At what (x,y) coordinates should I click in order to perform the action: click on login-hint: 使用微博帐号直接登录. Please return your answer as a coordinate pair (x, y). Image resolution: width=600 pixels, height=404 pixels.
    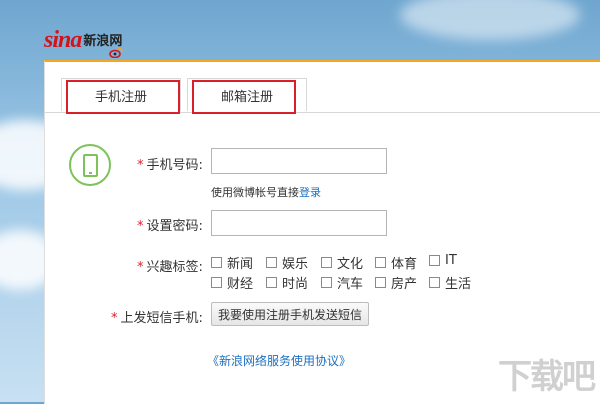
    Looking at the image, I should click on (266, 192).